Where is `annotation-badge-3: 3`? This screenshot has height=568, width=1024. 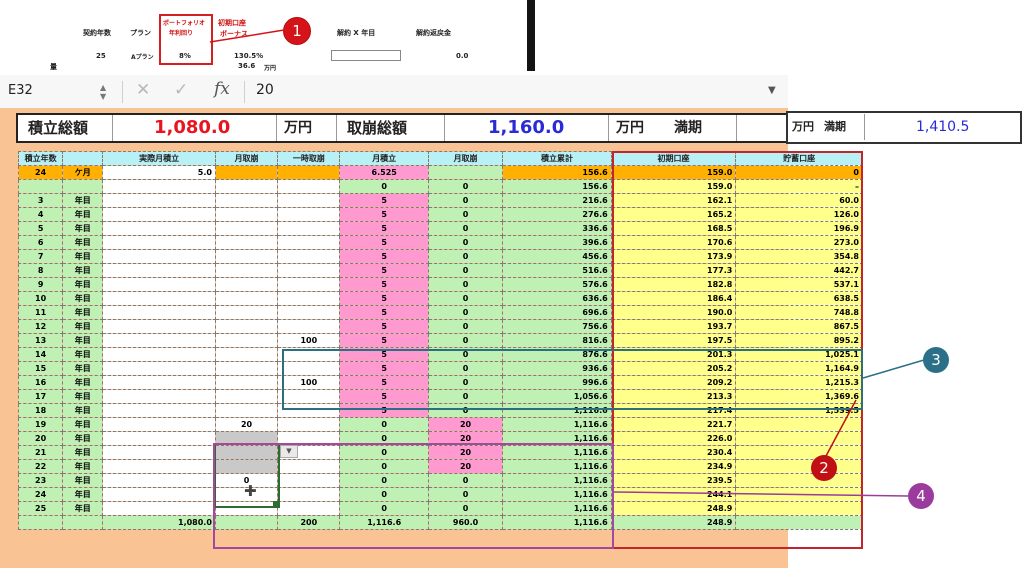
annotation-badge-3: 3 is located at coordinates (936, 360).